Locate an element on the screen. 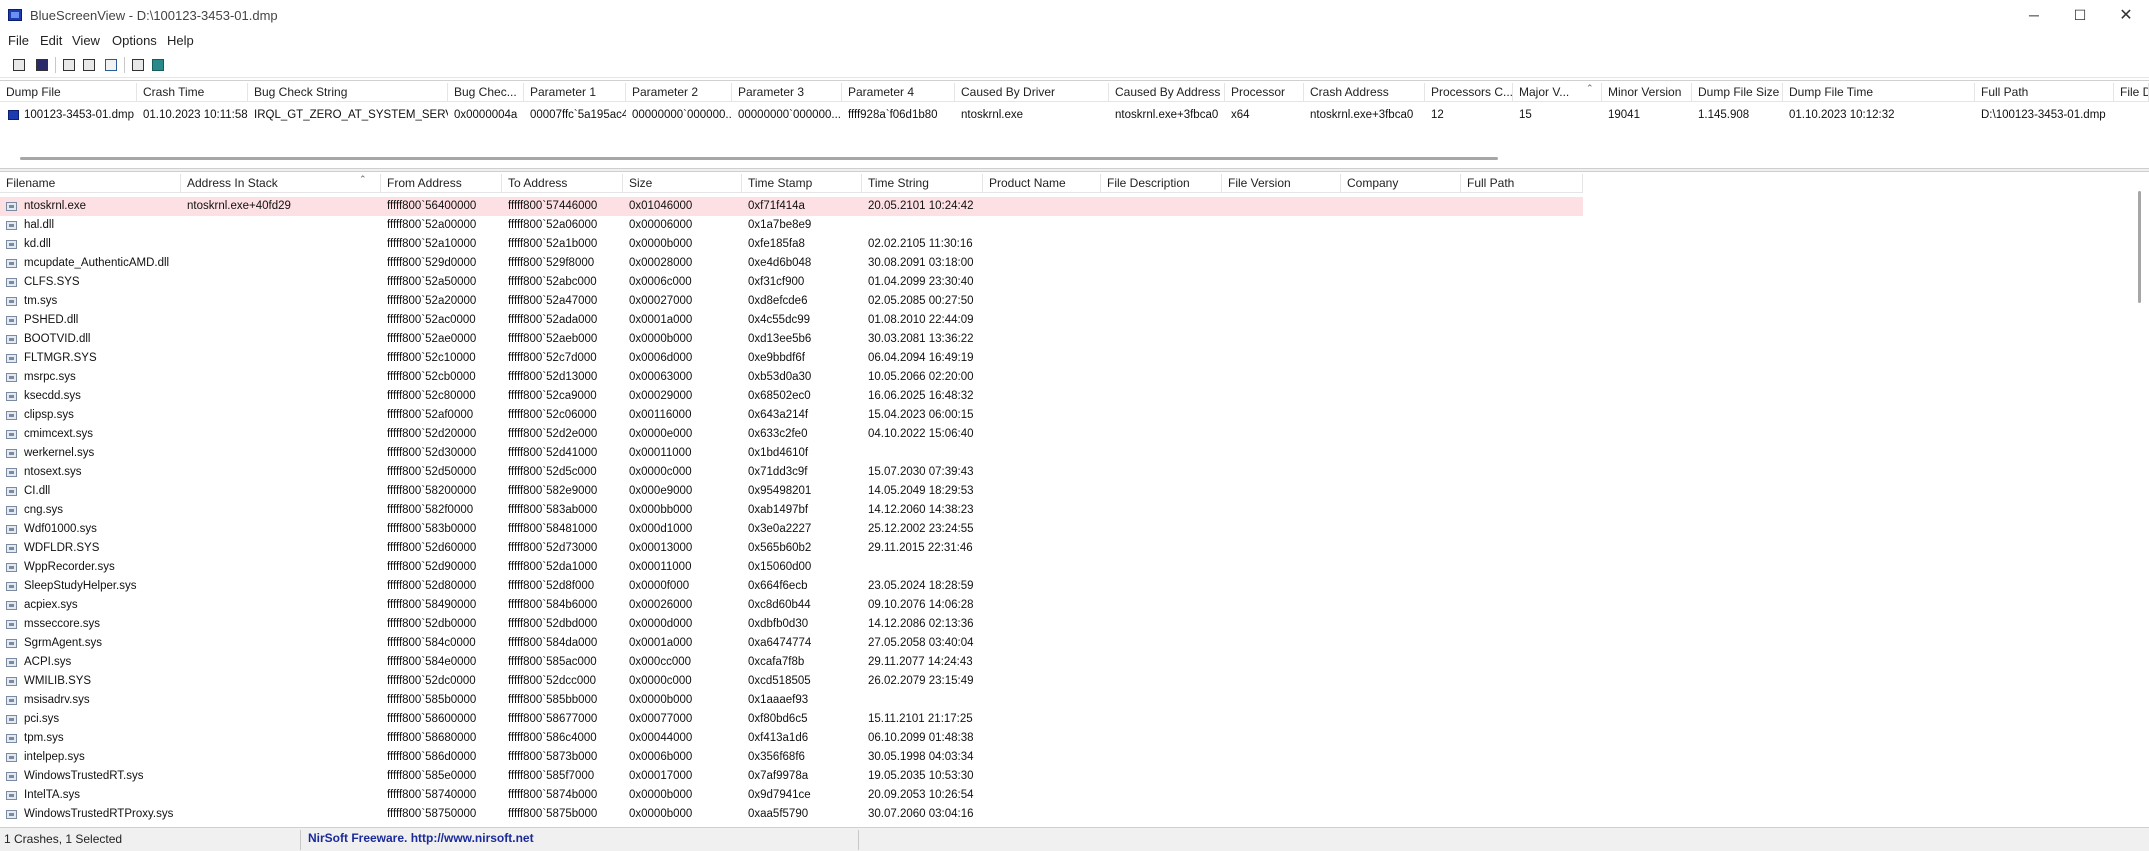 This screenshot has width=2149, height=851. menu-help: Help is located at coordinates (180, 40).